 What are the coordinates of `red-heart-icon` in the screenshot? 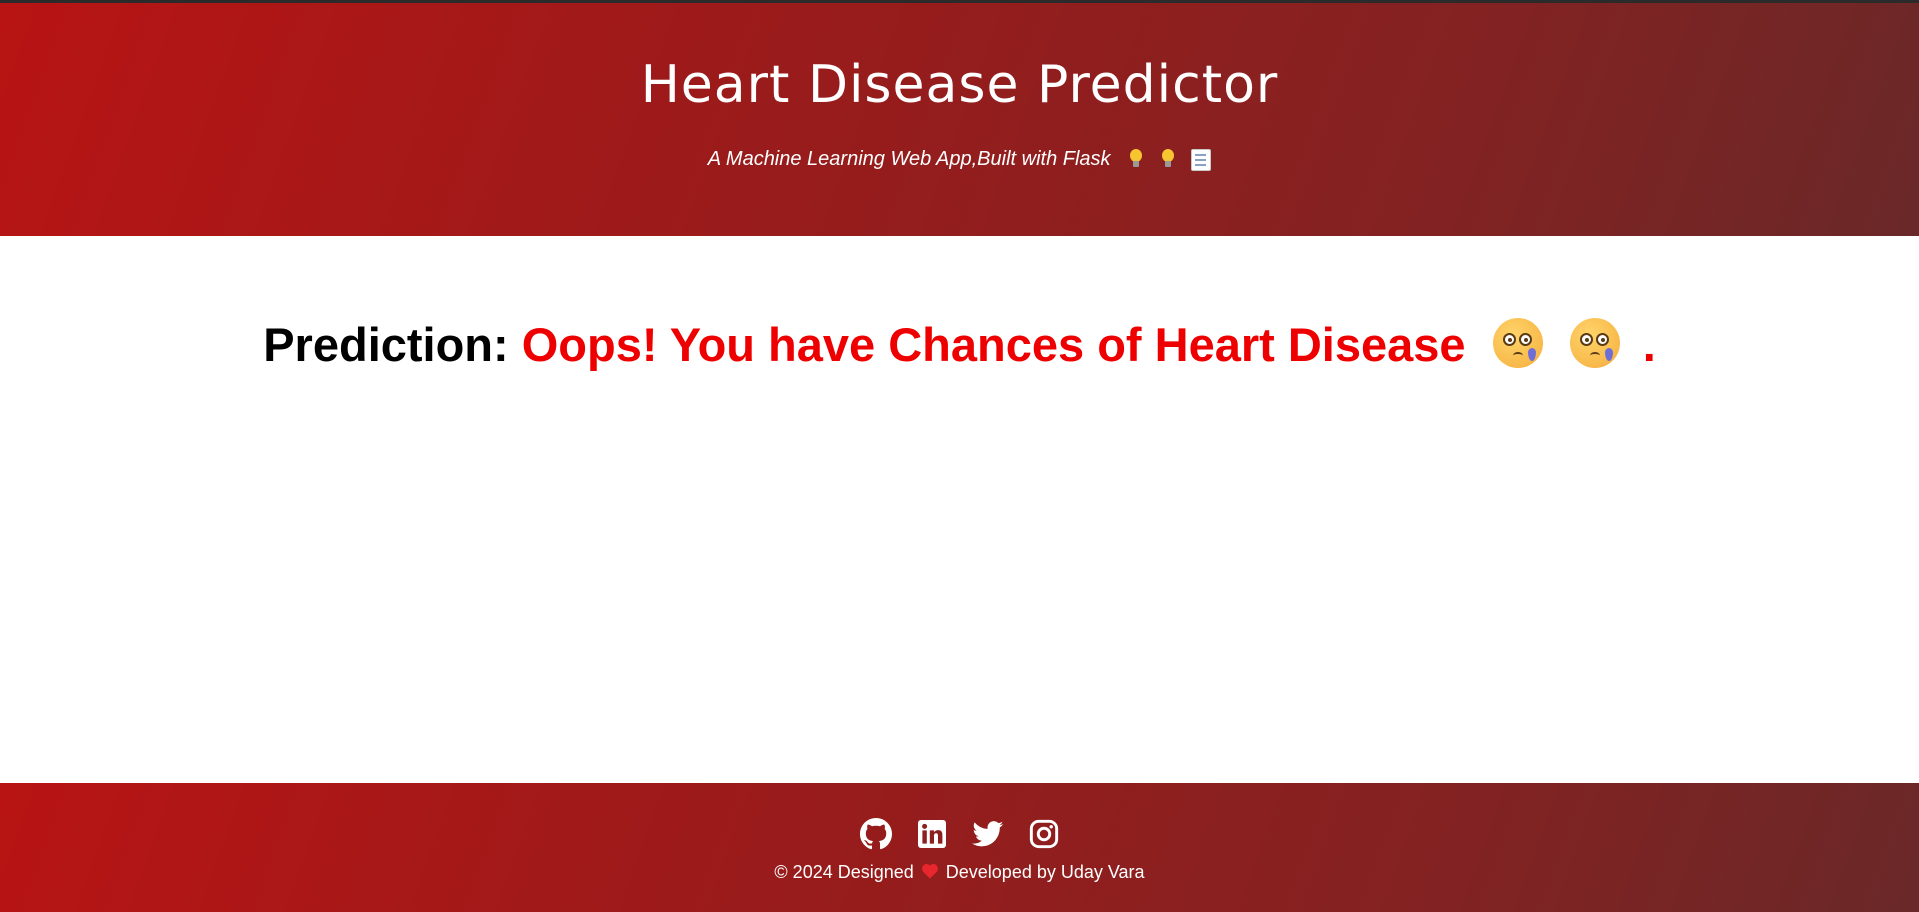 It's located at (929, 871).